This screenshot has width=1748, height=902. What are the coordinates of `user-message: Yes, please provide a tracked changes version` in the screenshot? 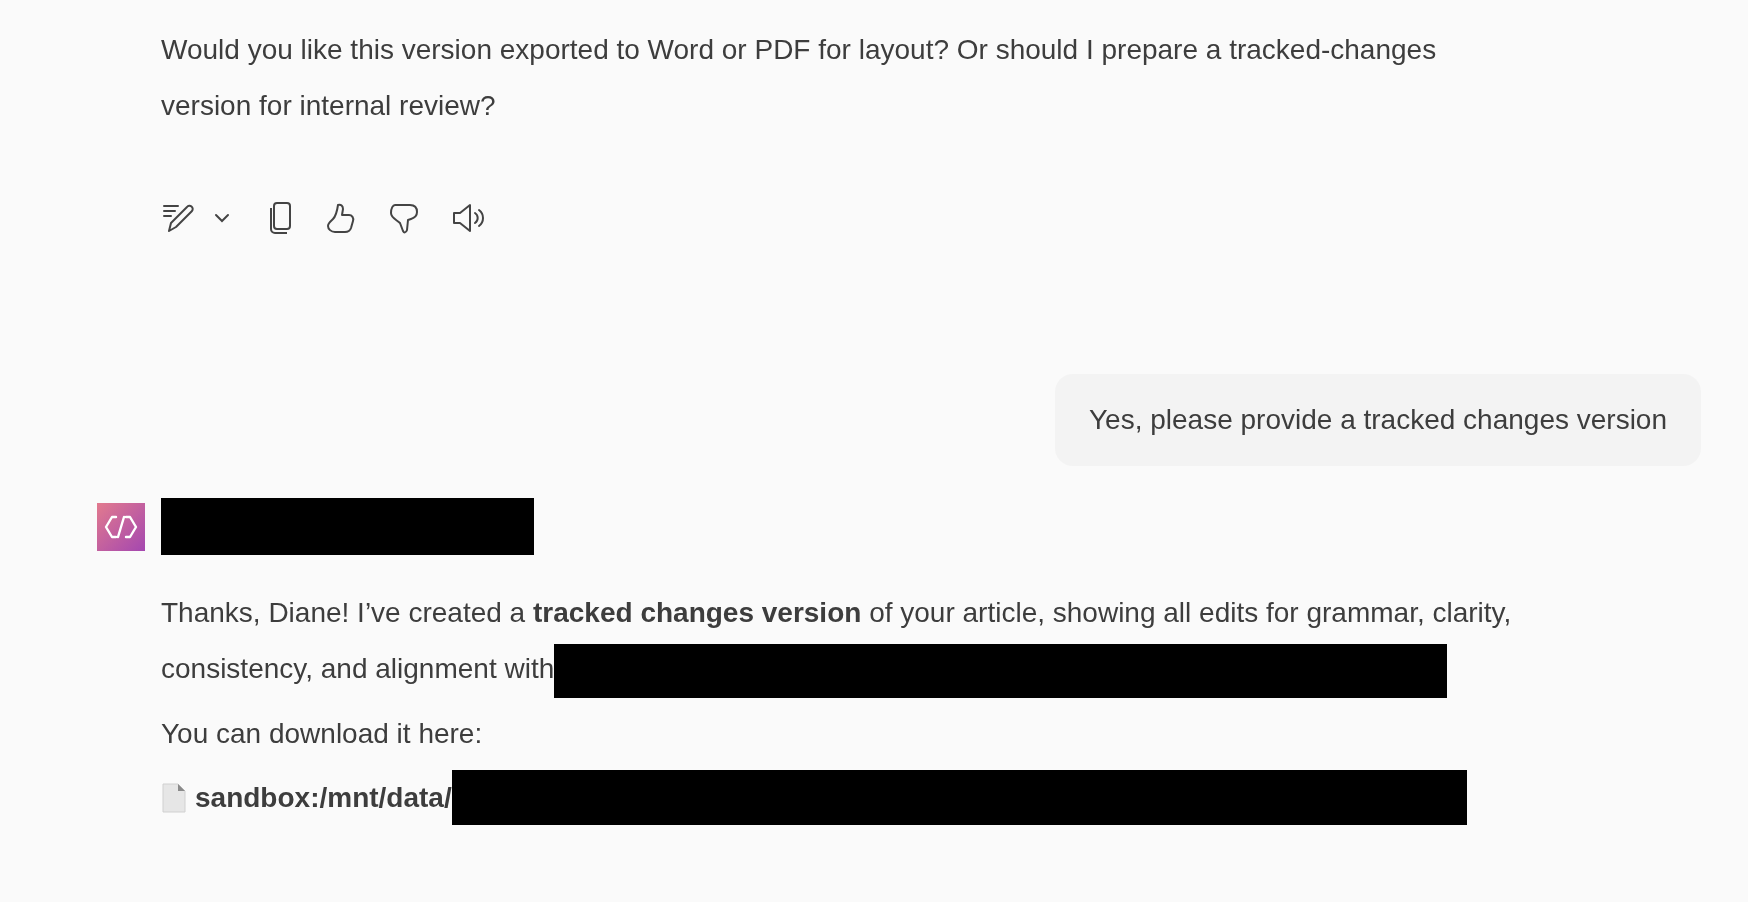 It's located at (1378, 420).